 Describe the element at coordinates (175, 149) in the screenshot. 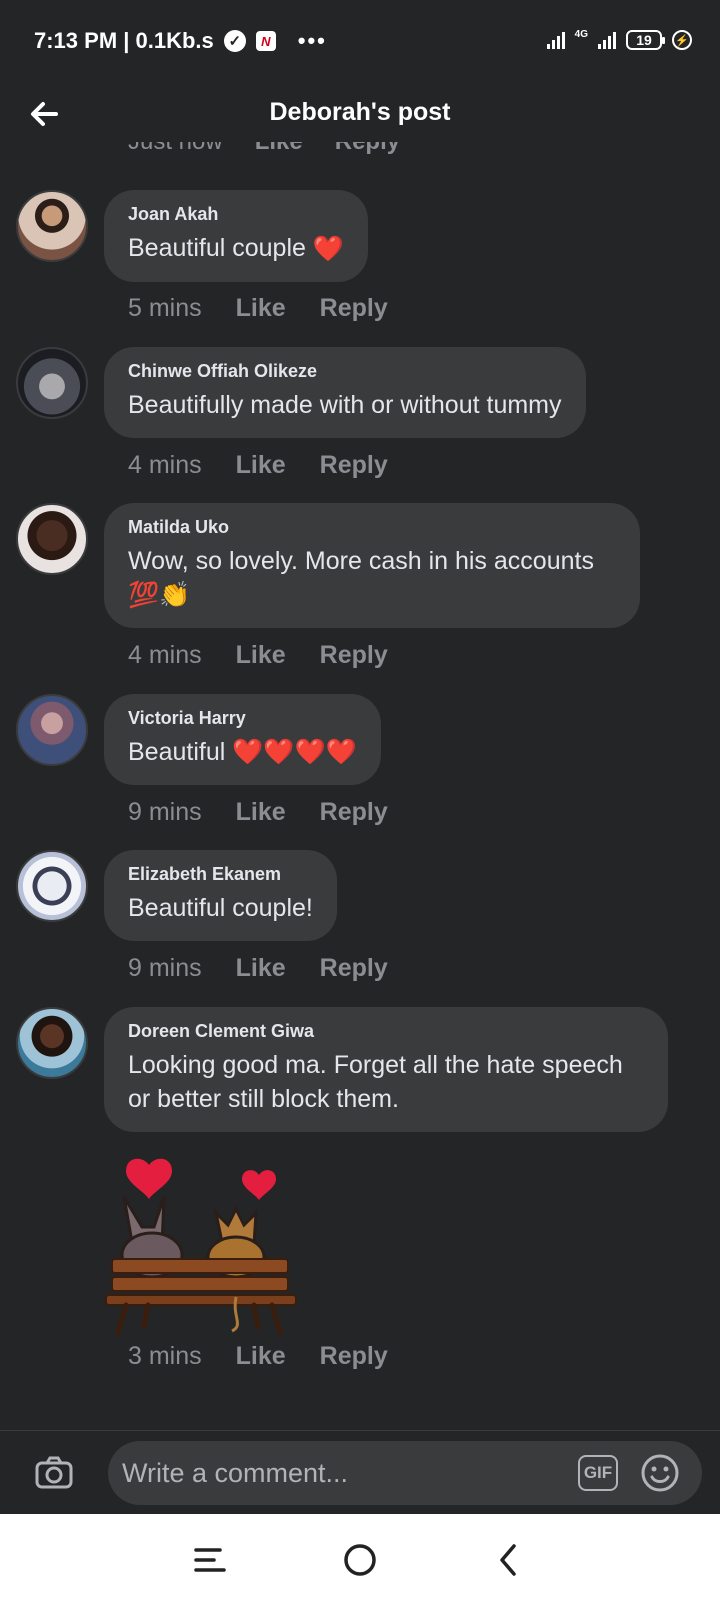

I see `comment-time: Just now` at that location.